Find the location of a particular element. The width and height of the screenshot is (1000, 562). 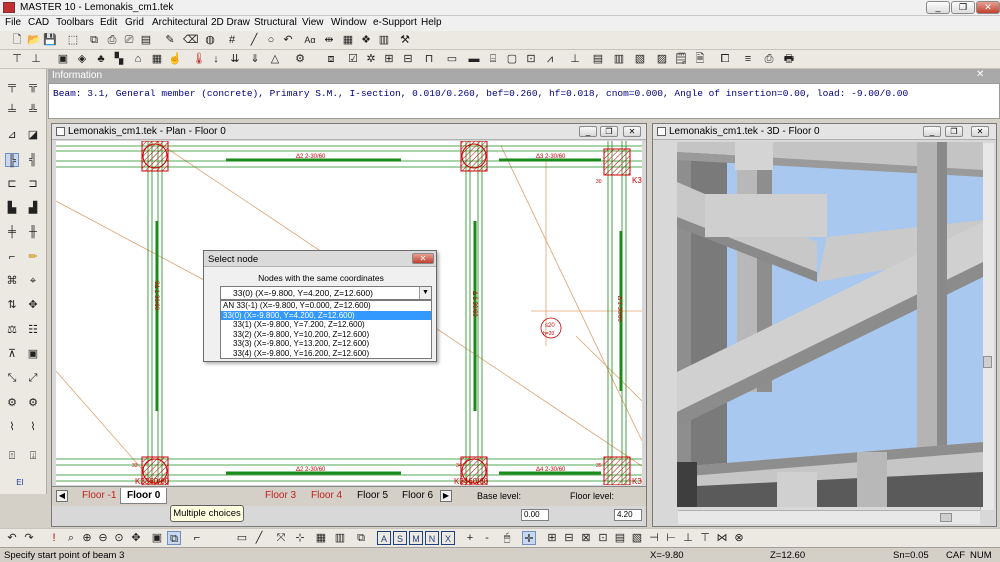

circle-icon: ○ is located at coordinates (271, 40).